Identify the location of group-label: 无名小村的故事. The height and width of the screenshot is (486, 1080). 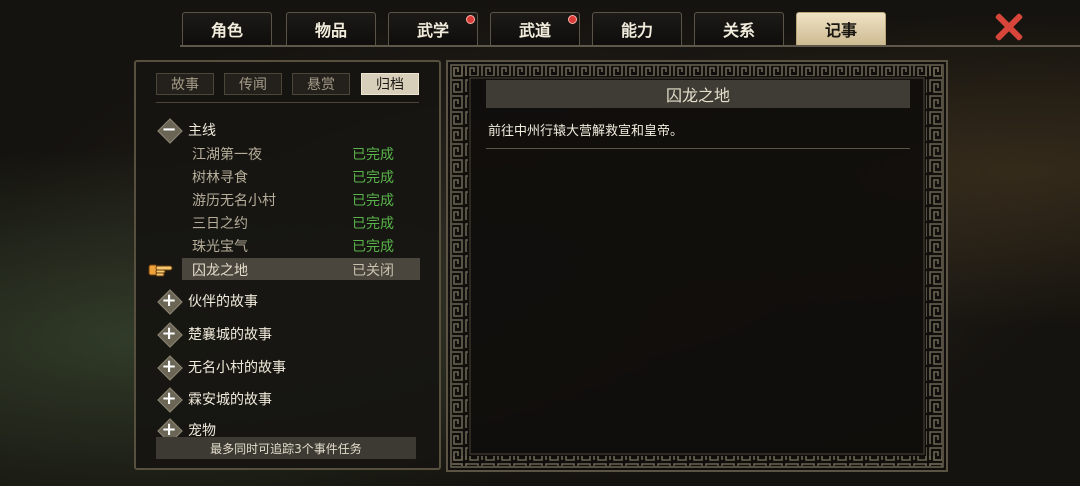
(237, 368).